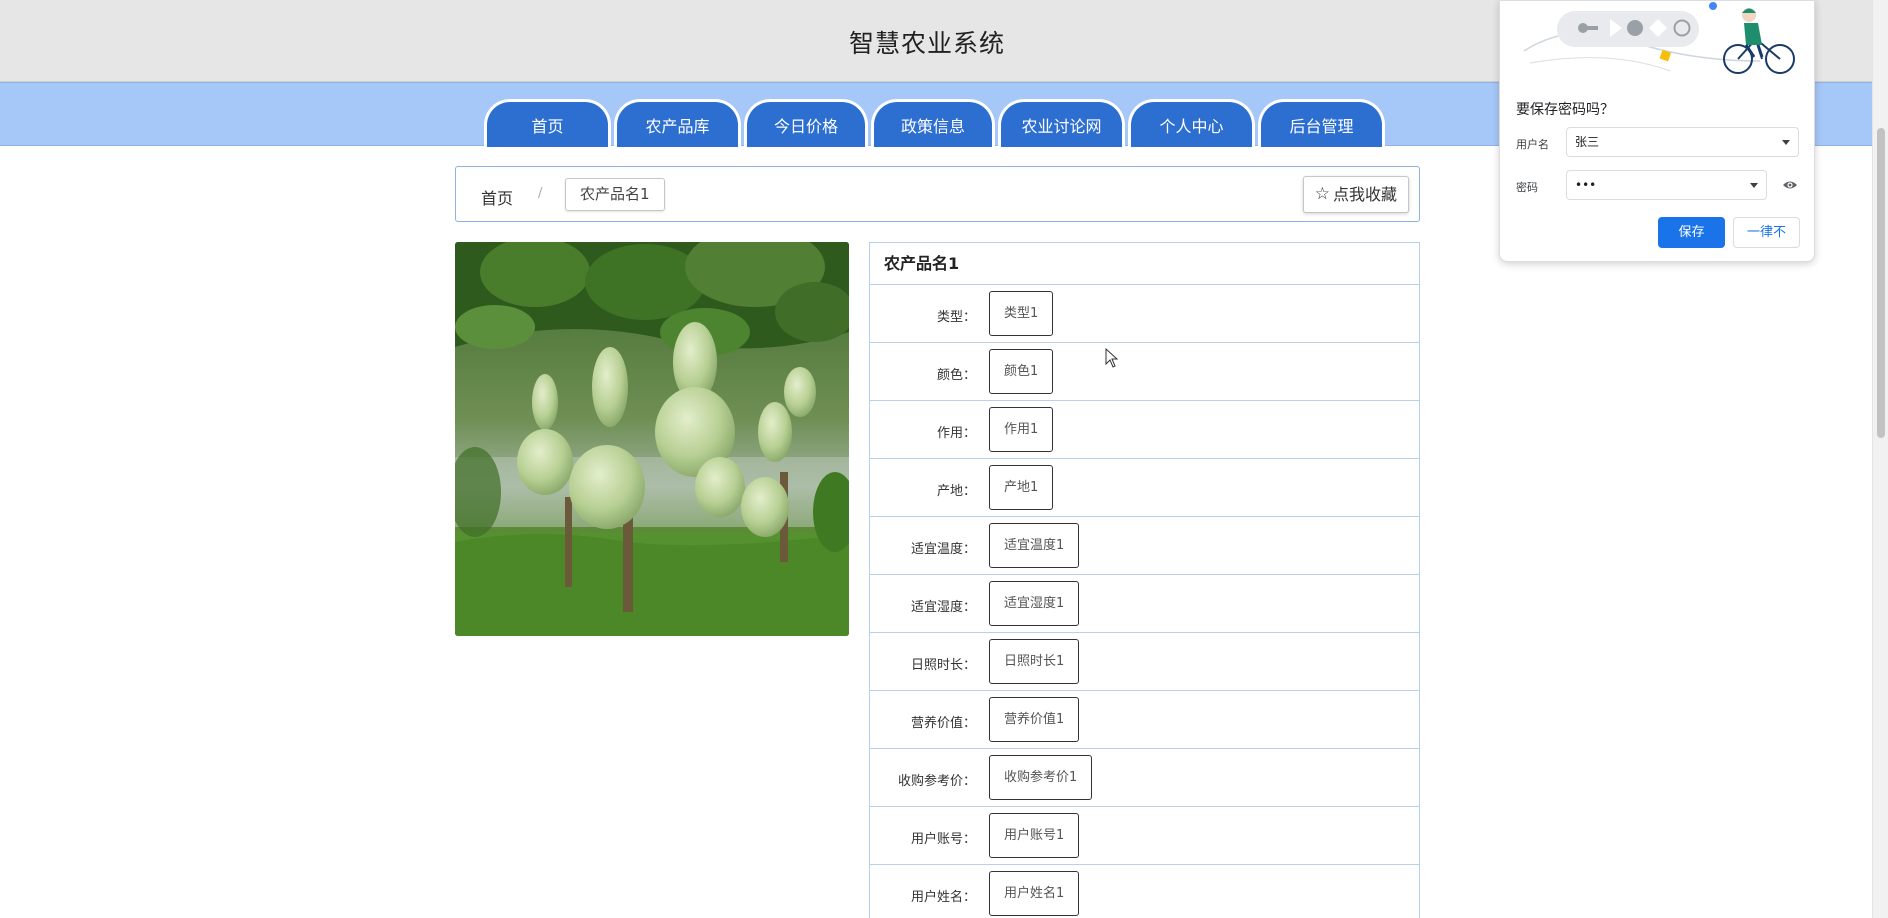 Image resolution: width=1888 pixels, height=918 pixels. What do you see at coordinates (943, 607) in the screenshot?
I see `field-label: 适宜湿度：` at bounding box center [943, 607].